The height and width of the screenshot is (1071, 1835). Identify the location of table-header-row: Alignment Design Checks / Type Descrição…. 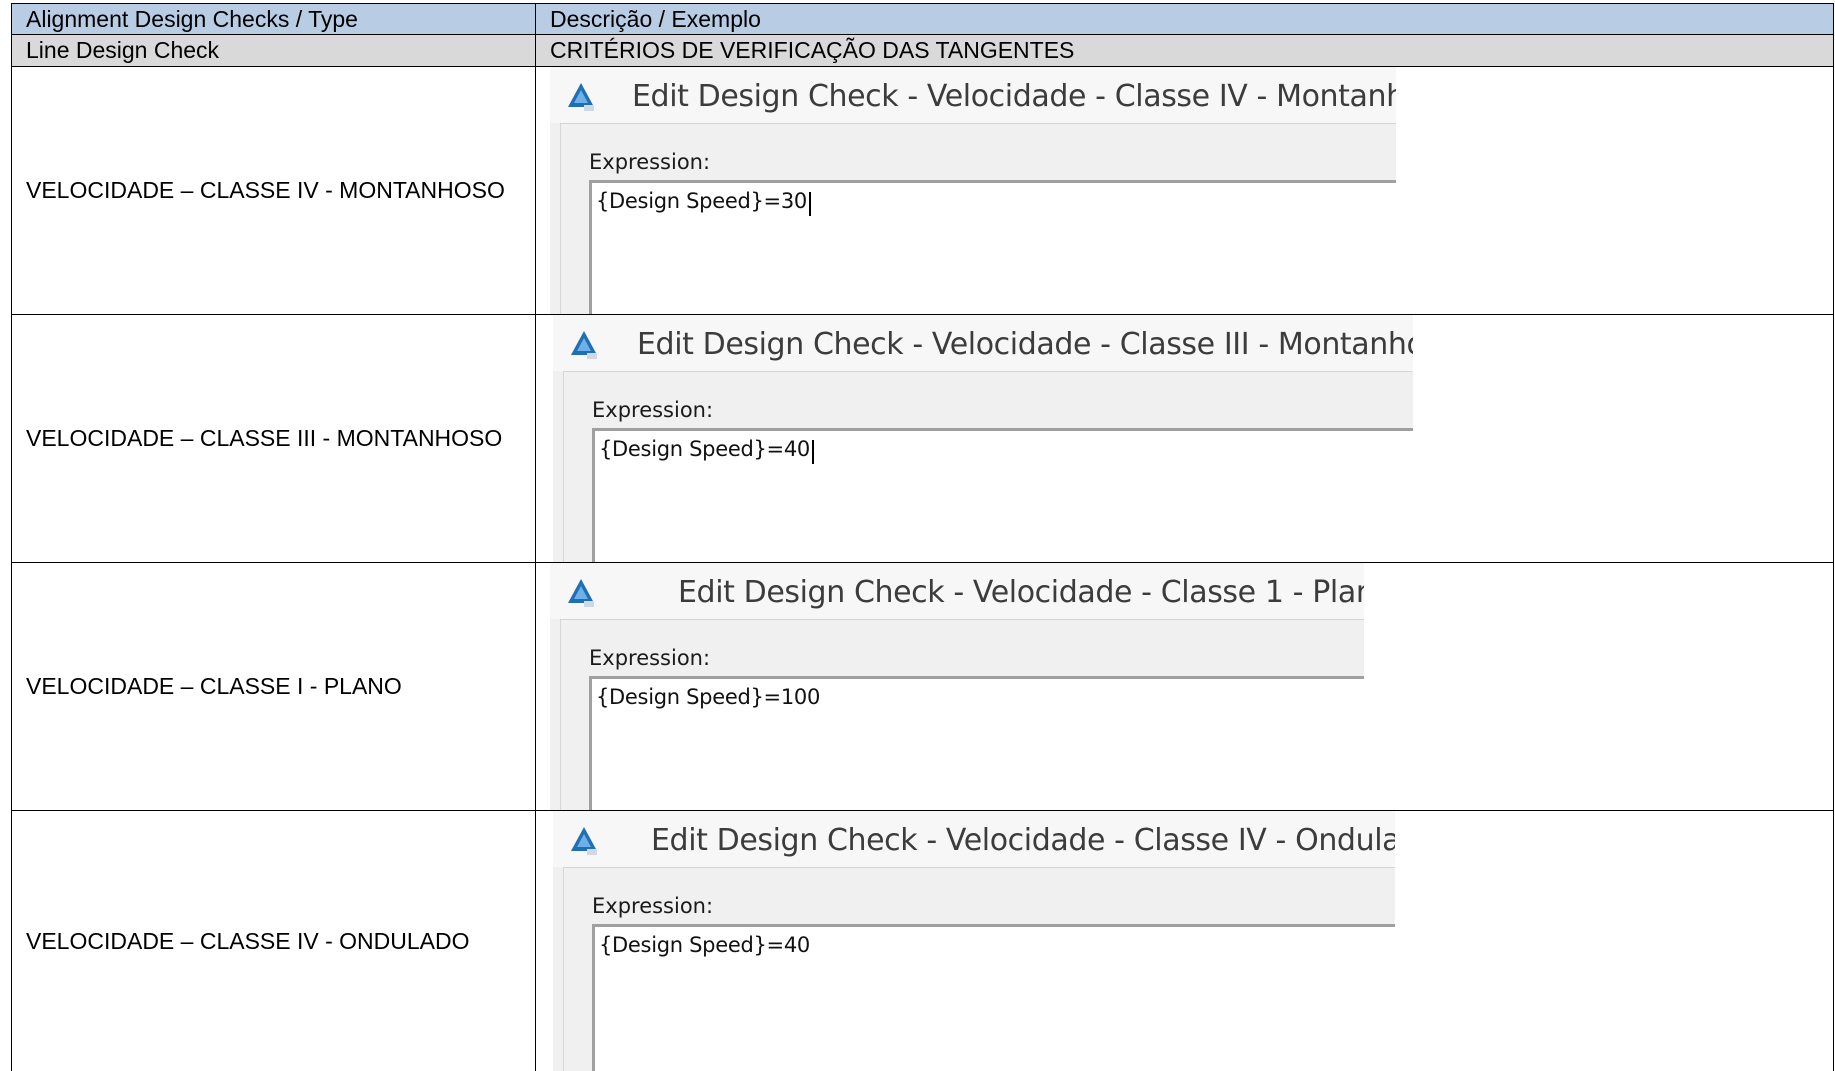
(923, 19).